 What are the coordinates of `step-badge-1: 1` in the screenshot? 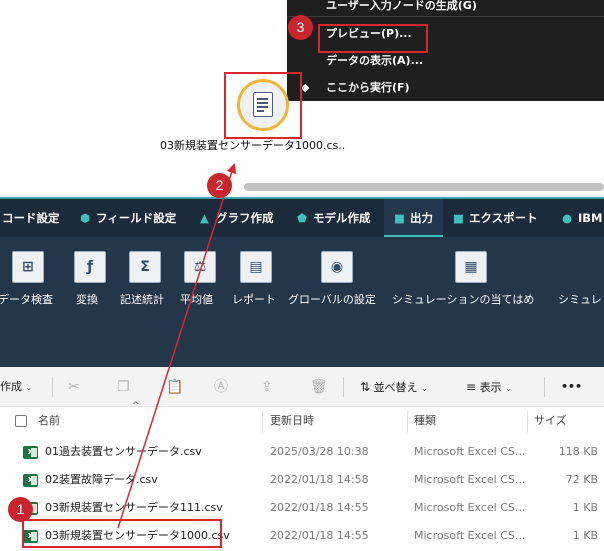 It's located at (20, 509).